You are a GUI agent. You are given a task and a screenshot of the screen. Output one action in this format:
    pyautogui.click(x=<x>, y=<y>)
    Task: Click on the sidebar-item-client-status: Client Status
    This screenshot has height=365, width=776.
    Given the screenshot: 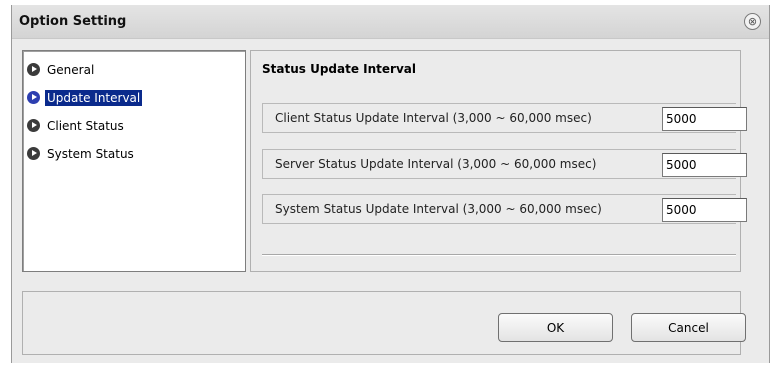 What is the action you would take?
    pyautogui.click(x=76, y=125)
    